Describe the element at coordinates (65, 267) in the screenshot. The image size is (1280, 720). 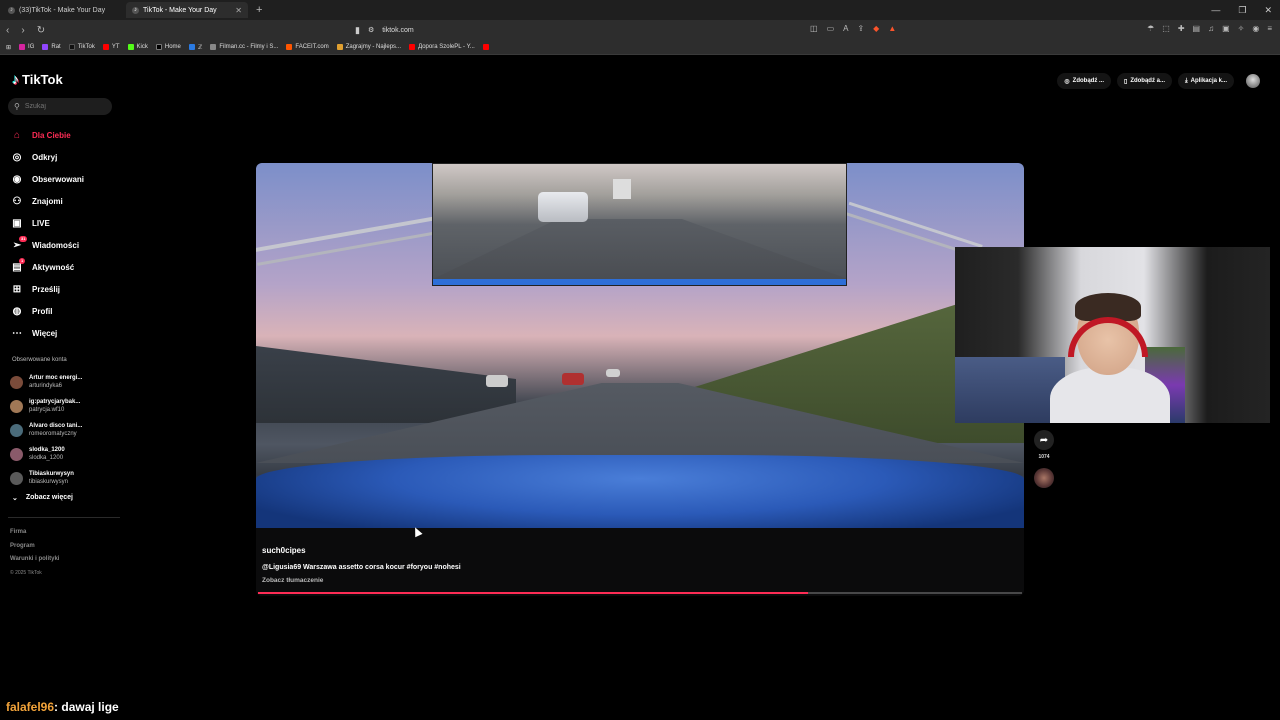
I see `sidebar-item-aktywnosc: ▤ 1 Aktywność` at that location.